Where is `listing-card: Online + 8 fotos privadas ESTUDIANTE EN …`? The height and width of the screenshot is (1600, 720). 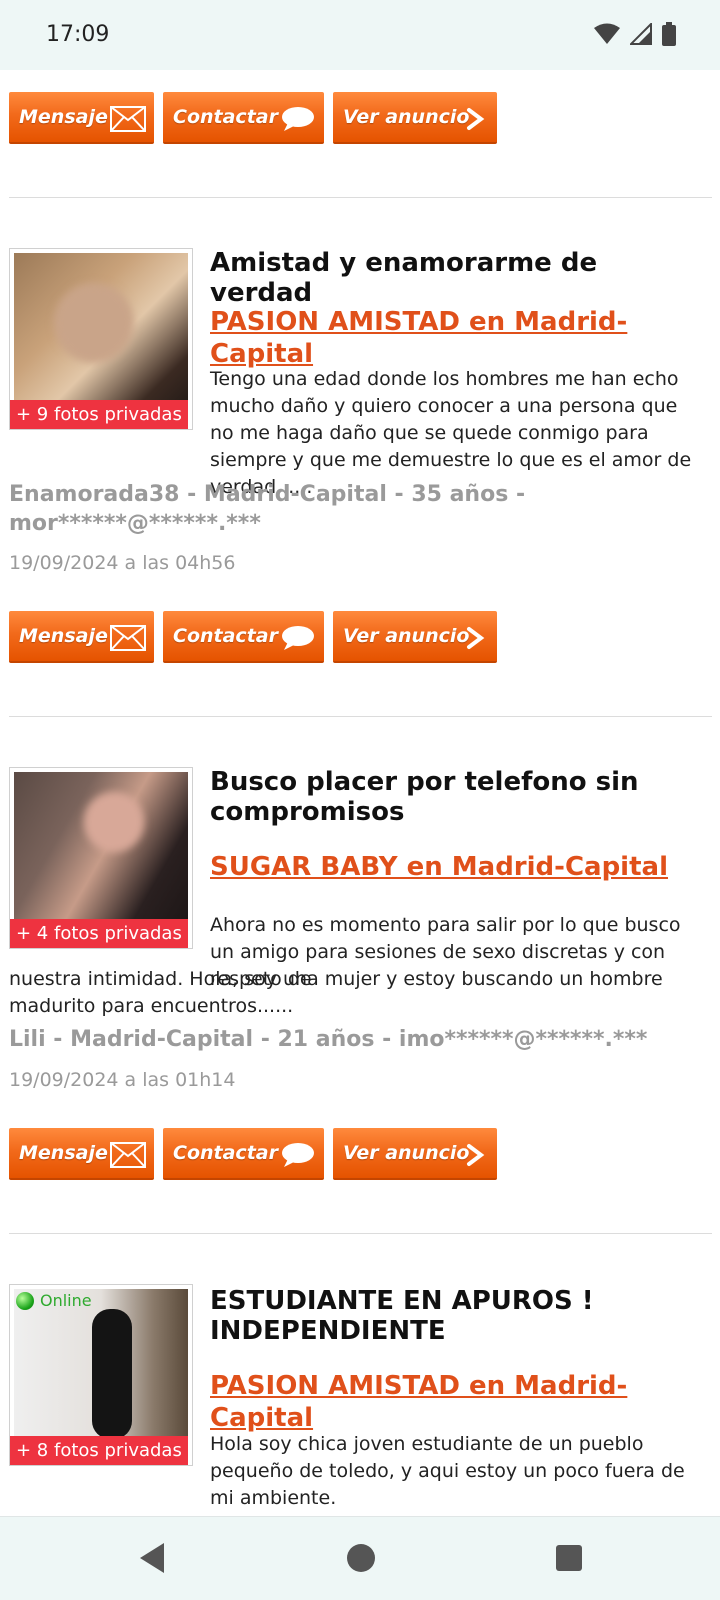 listing-card: Online + 8 fotos privadas ESTUDIANTE EN … is located at coordinates (360, 1400).